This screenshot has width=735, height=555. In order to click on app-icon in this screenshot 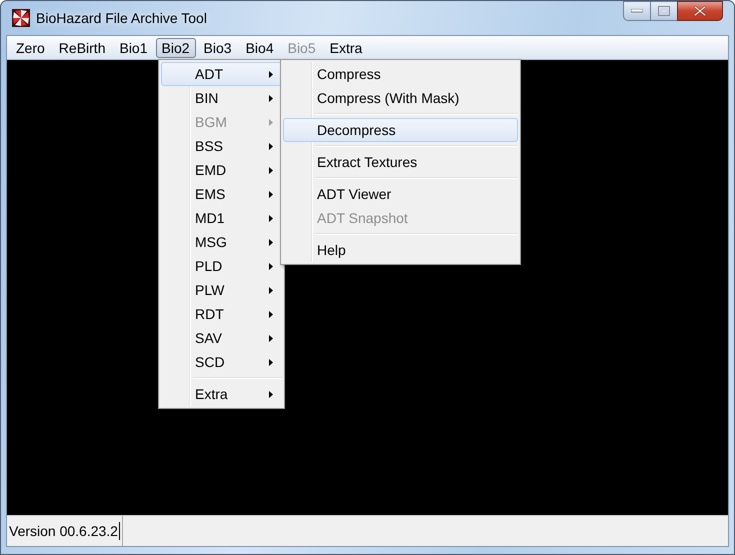, I will do `click(21, 18)`.